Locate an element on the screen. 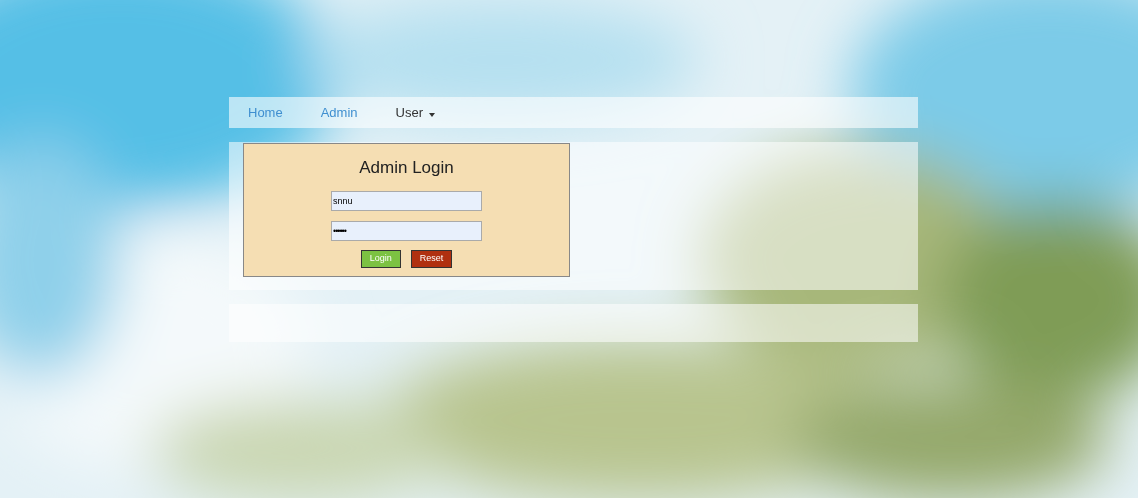 The width and height of the screenshot is (1138, 498). username-field: snnu is located at coordinates (406, 200).